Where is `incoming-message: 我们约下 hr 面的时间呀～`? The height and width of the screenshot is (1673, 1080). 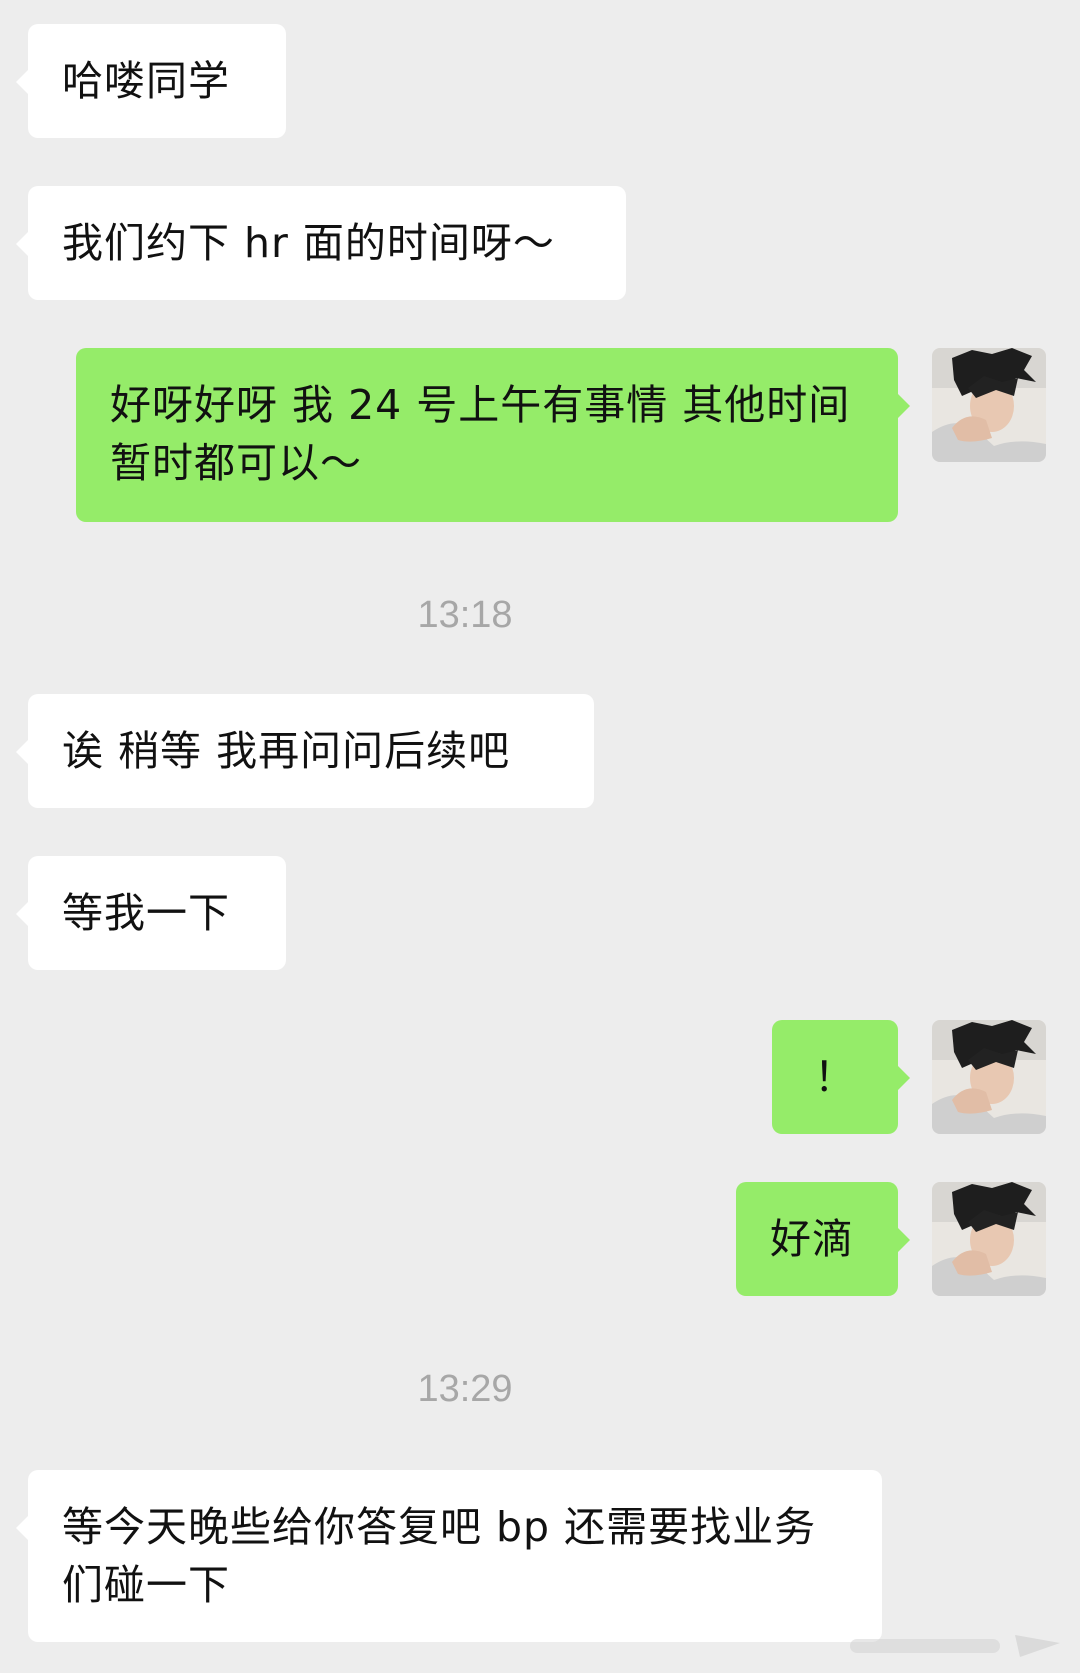 incoming-message: 我们约下 hr 面的时间呀～ is located at coordinates (321, 243).